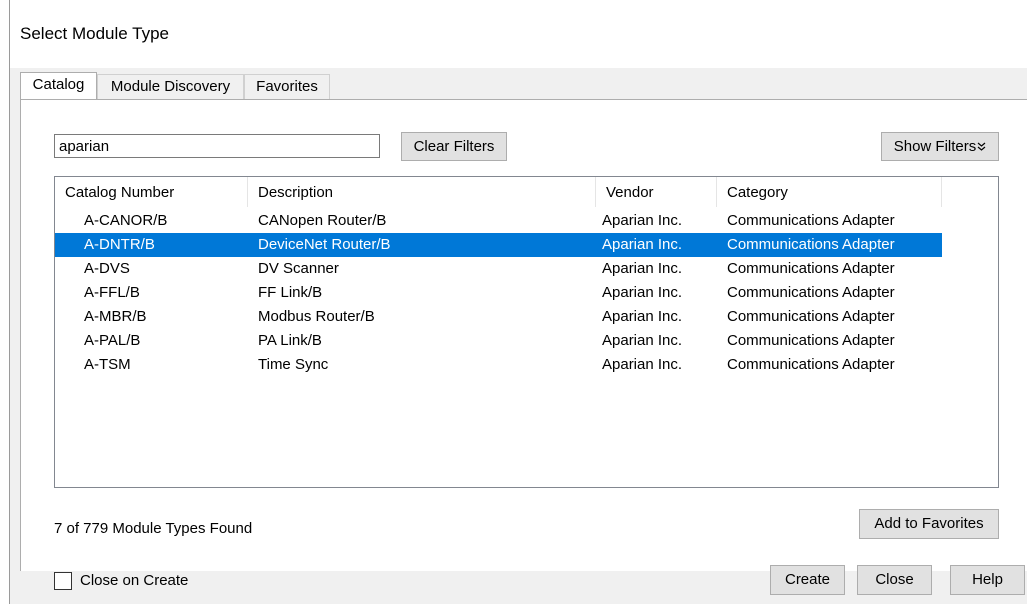  Describe the element at coordinates (112, 340) in the screenshot. I see `catalog-number-cell: A-PAL/B` at that location.